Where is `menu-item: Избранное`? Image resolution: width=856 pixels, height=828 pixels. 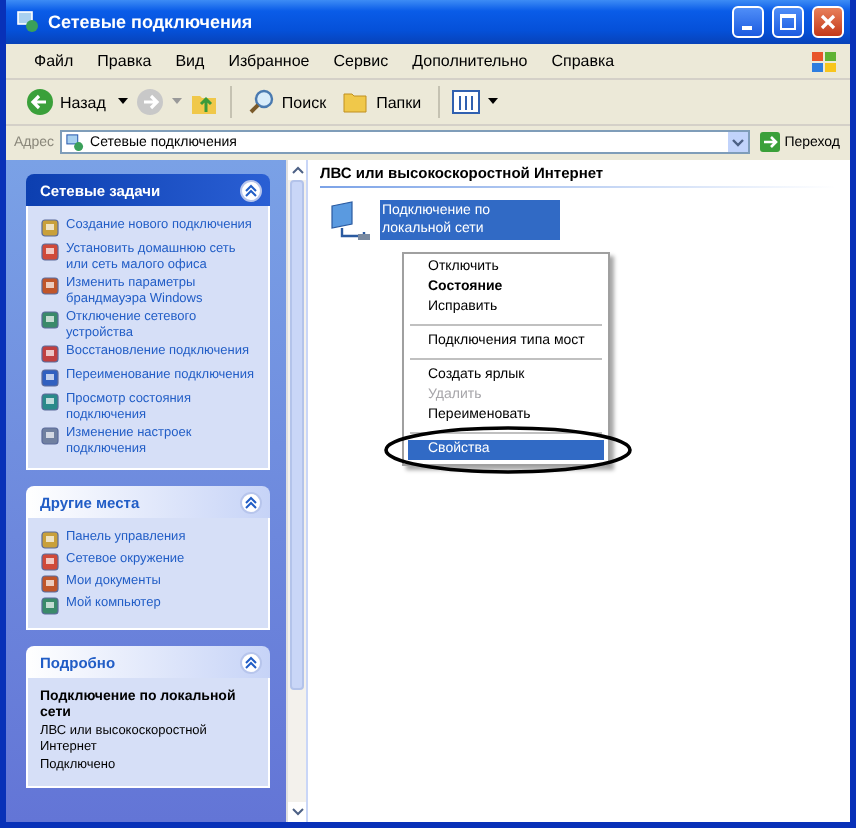
menu-item: Избранное is located at coordinates (269, 61).